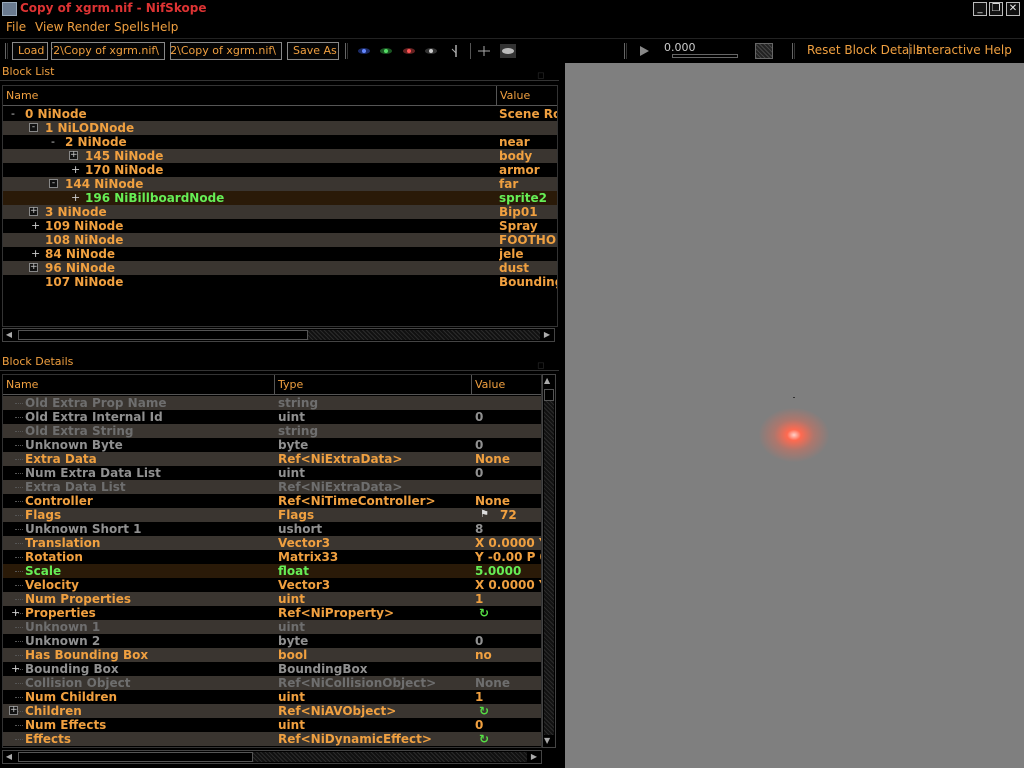  I want to click on detail-row: Unknown 1 uint, so click(272, 627).